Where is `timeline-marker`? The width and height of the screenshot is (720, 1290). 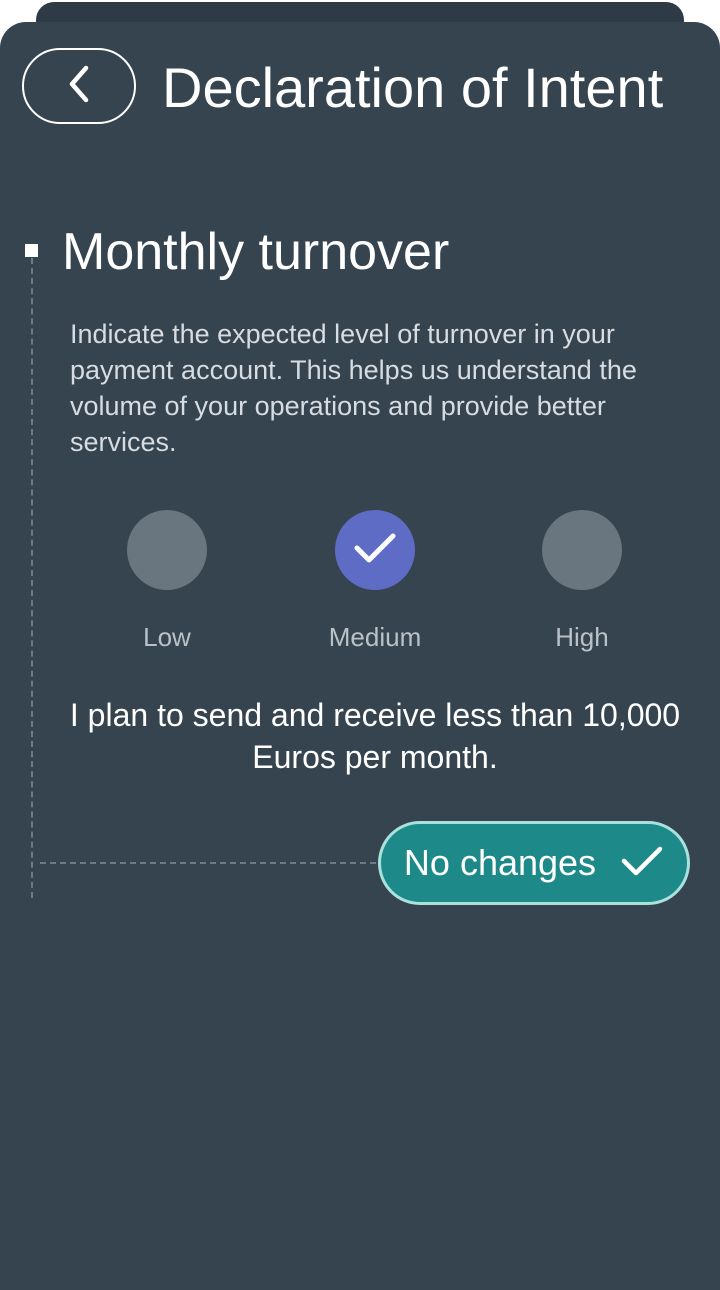
timeline-marker is located at coordinates (31, 250).